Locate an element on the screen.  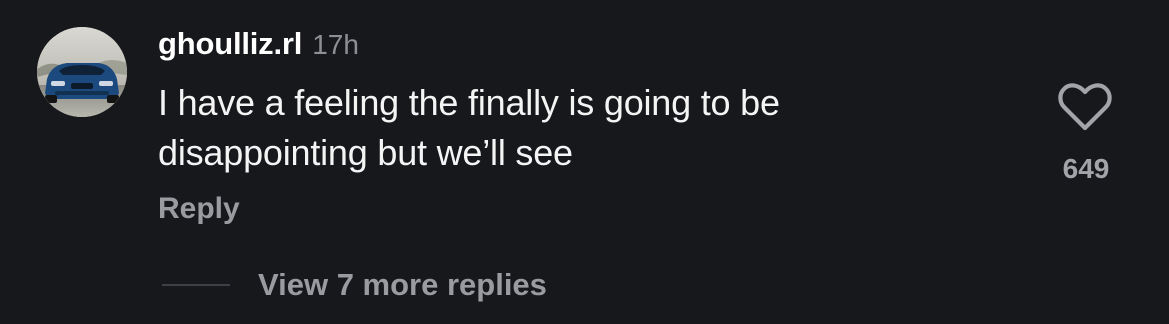
replies-divider is located at coordinates (196, 285).